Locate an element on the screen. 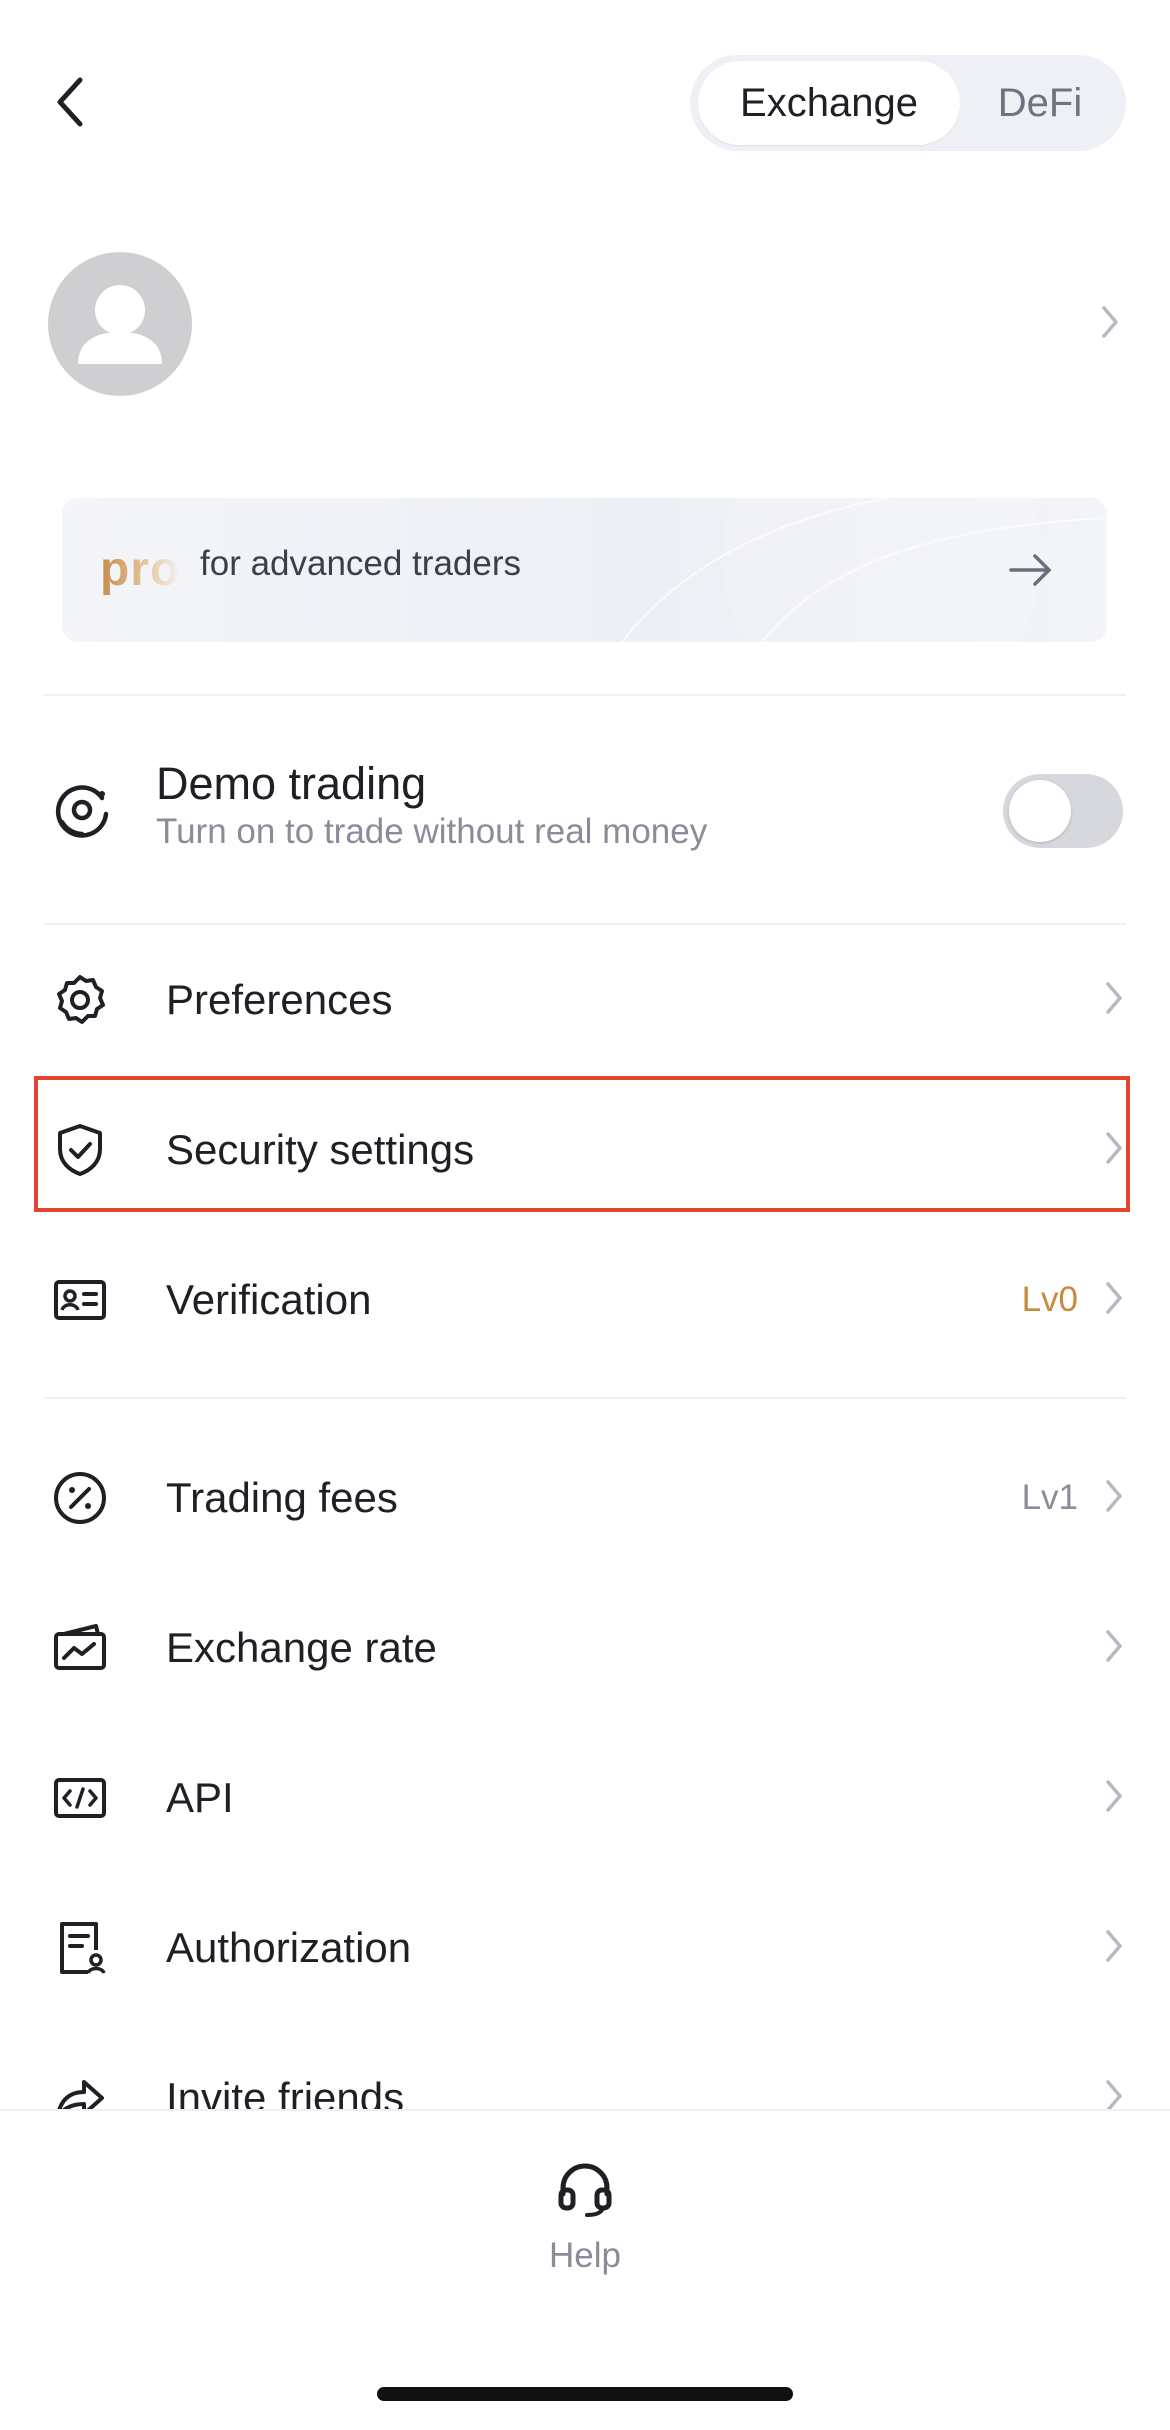  back-button is located at coordinates (70, 102).